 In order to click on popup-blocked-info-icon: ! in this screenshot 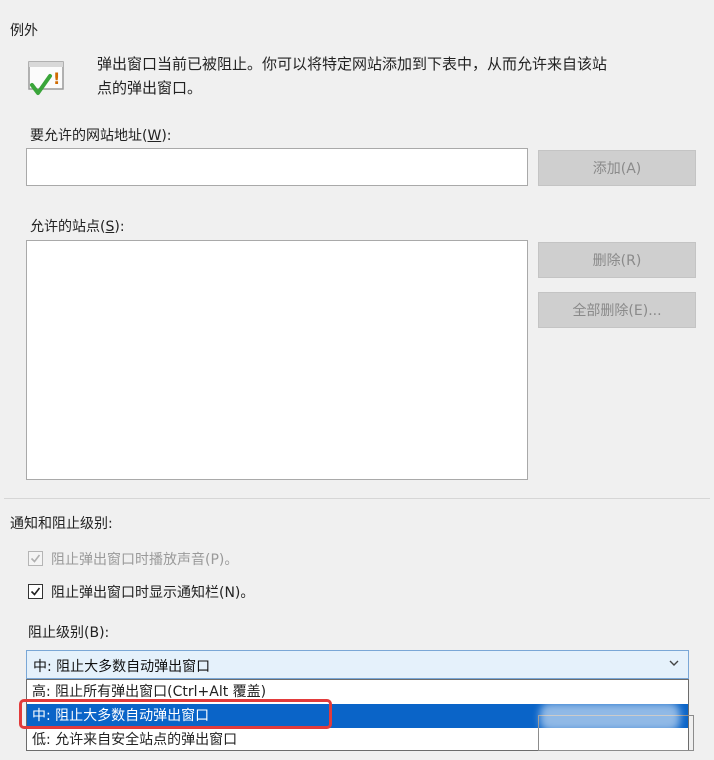, I will do `click(48, 77)`.